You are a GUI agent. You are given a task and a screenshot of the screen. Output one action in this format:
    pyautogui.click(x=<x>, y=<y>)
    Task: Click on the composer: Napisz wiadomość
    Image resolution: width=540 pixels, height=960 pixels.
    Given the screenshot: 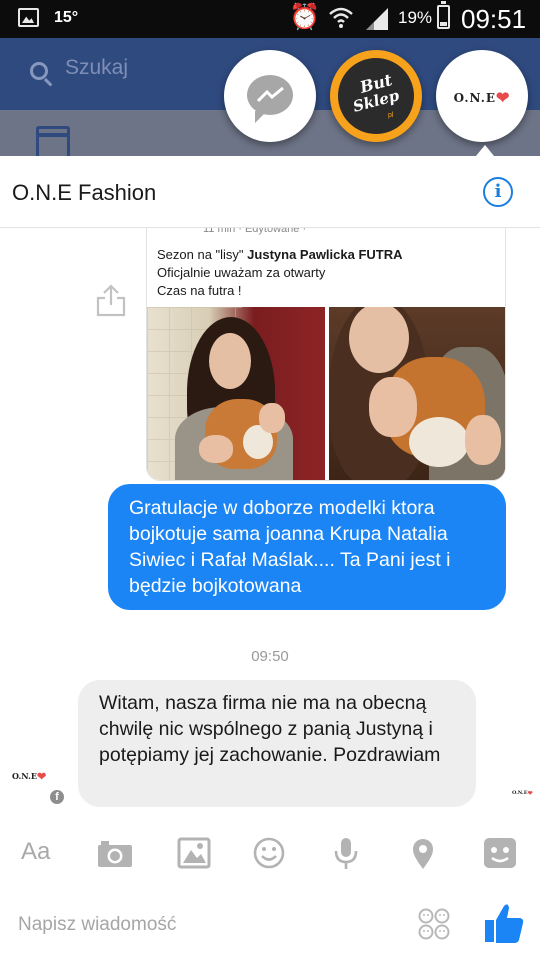 What is the action you would take?
    pyautogui.click(x=270, y=923)
    